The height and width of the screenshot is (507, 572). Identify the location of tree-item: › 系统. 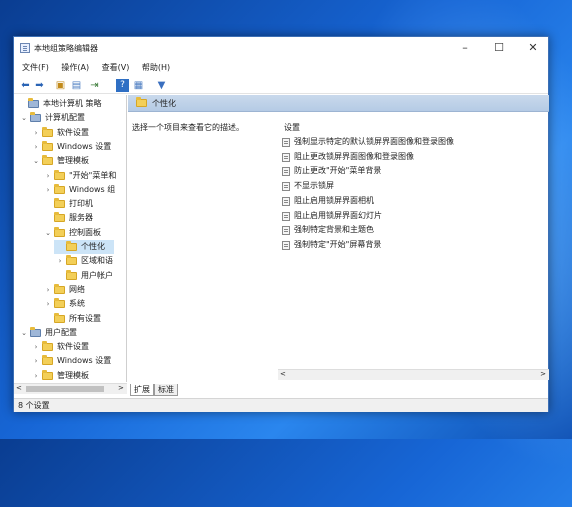
(70, 304).